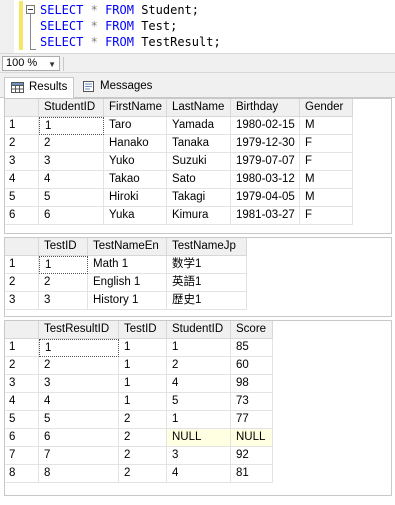 This screenshot has height=505, width=395. I want to click on table-cell: Sato, so click(199, 180).